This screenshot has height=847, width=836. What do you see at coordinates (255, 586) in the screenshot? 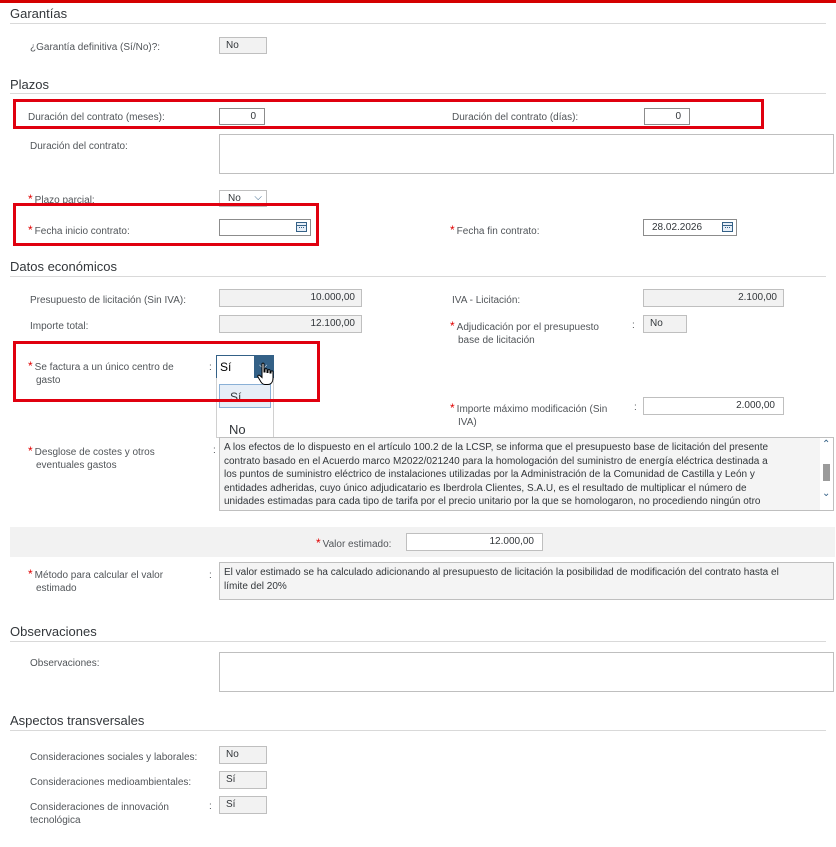
I see `metodo-line: límite del 20%` at bounding box center [255, 586].